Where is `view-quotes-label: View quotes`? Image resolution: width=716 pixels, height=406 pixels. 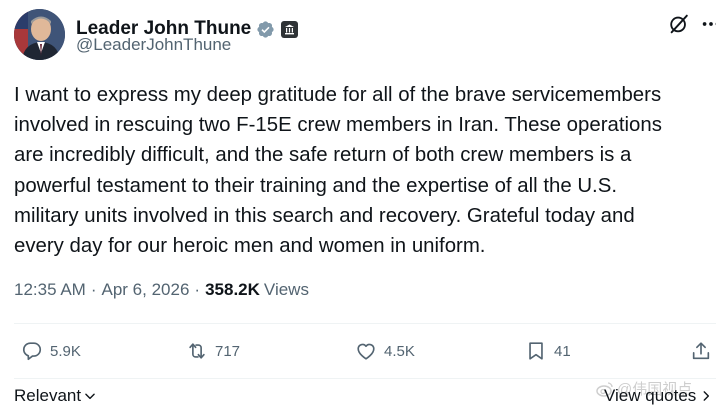 view-quotes-label: View quotes is located at coordinates (650, 395).